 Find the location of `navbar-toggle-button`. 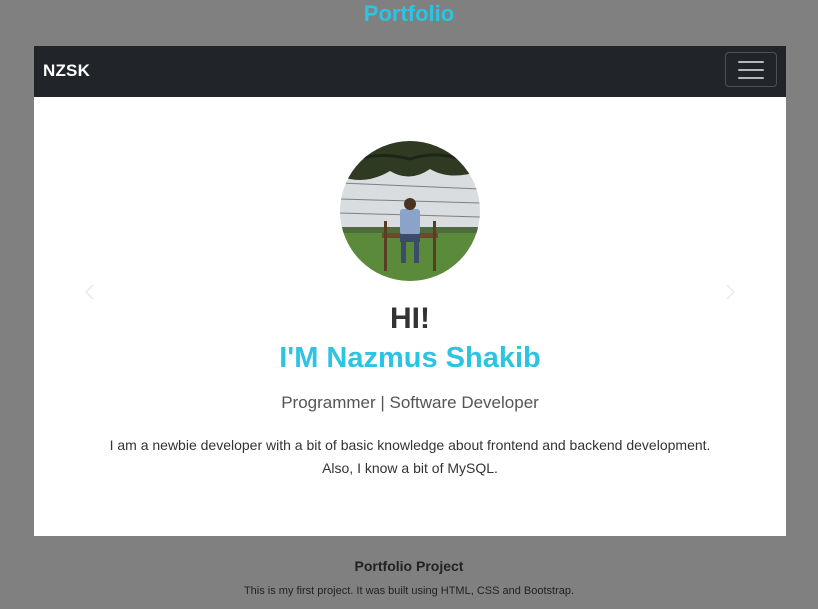

navbar-toggle-button is located at coordinates (751, 69).